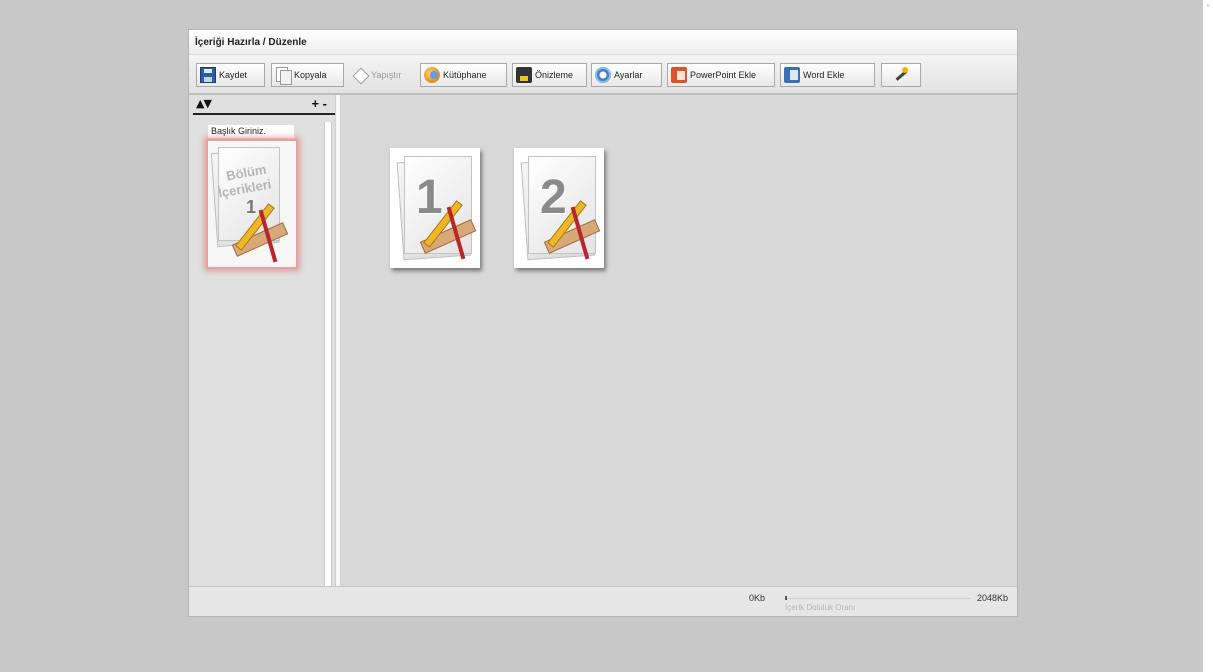 This screenshot has width=1213, height=672. I want to click on paste-diamond-icon, so click(360, 75).